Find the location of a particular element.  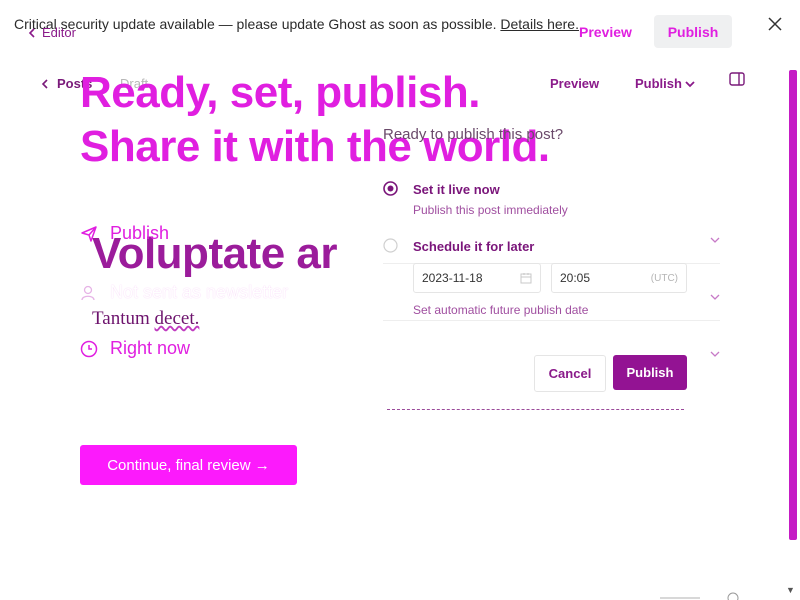

body-word: Tantum is located at coordinates (121, 318).